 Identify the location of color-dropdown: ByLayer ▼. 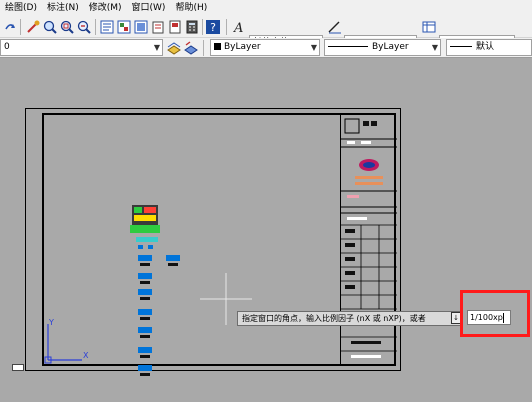
(265, 47).